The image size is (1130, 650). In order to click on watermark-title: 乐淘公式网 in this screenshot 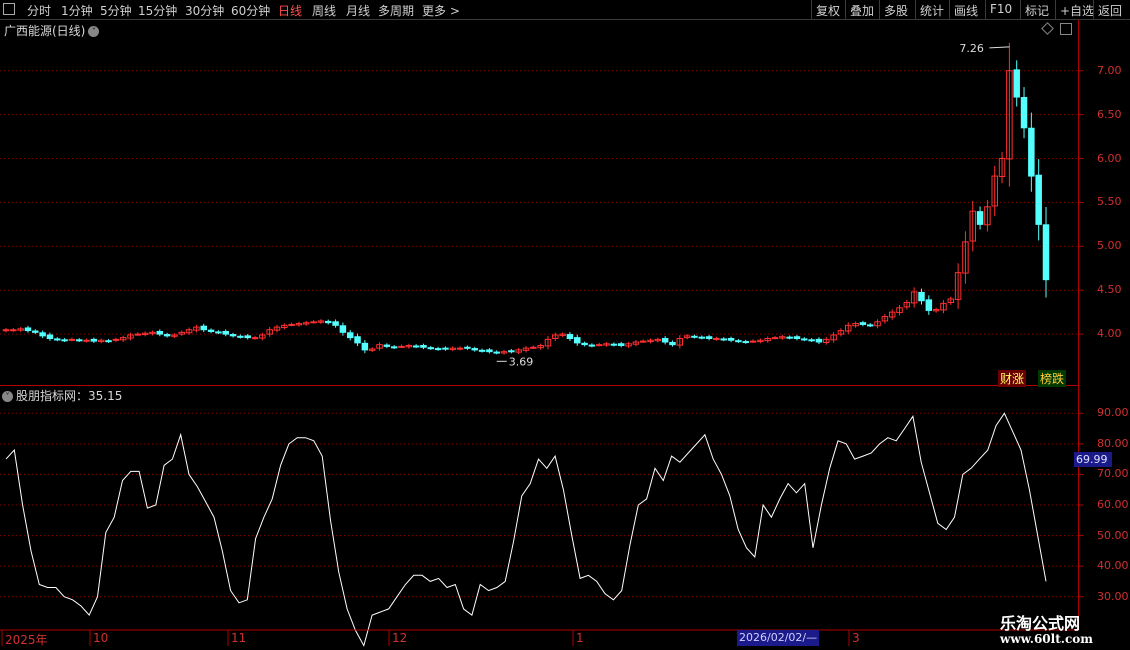, I will do `click(1040, 623)`.